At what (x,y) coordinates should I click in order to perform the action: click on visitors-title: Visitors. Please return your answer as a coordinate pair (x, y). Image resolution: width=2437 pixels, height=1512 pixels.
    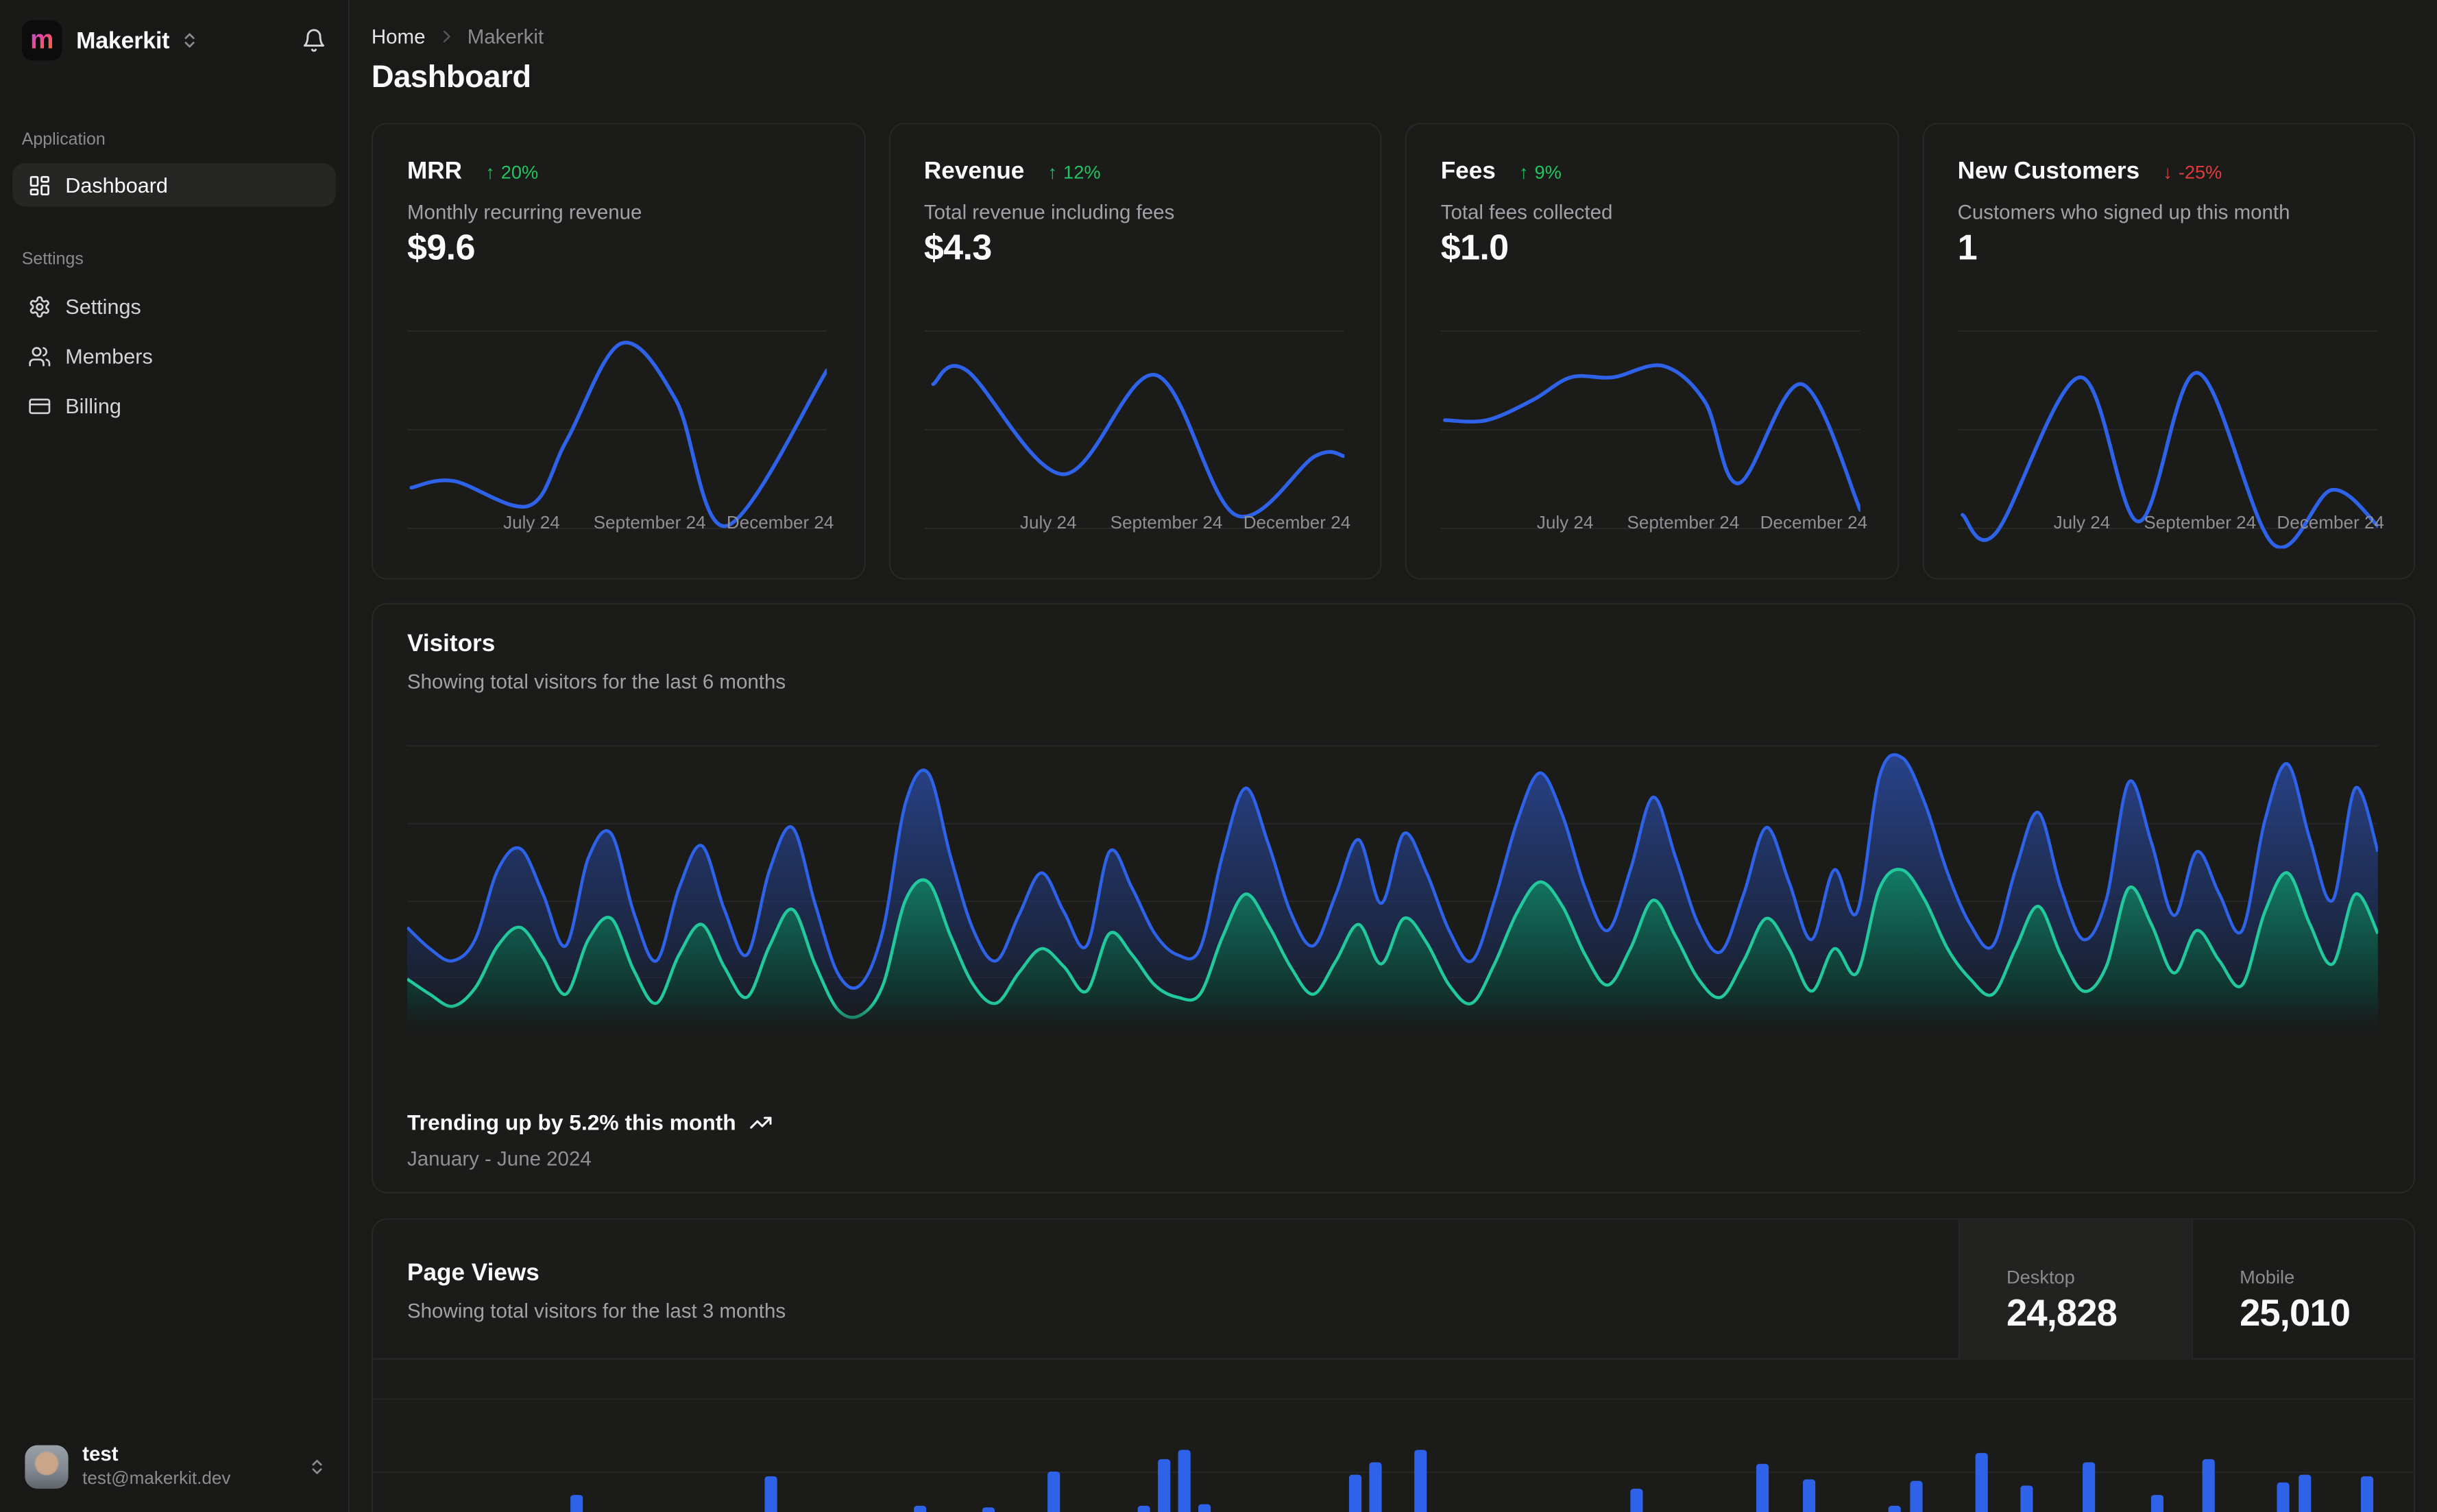
    Looking at the image, I should click on (451, 645).